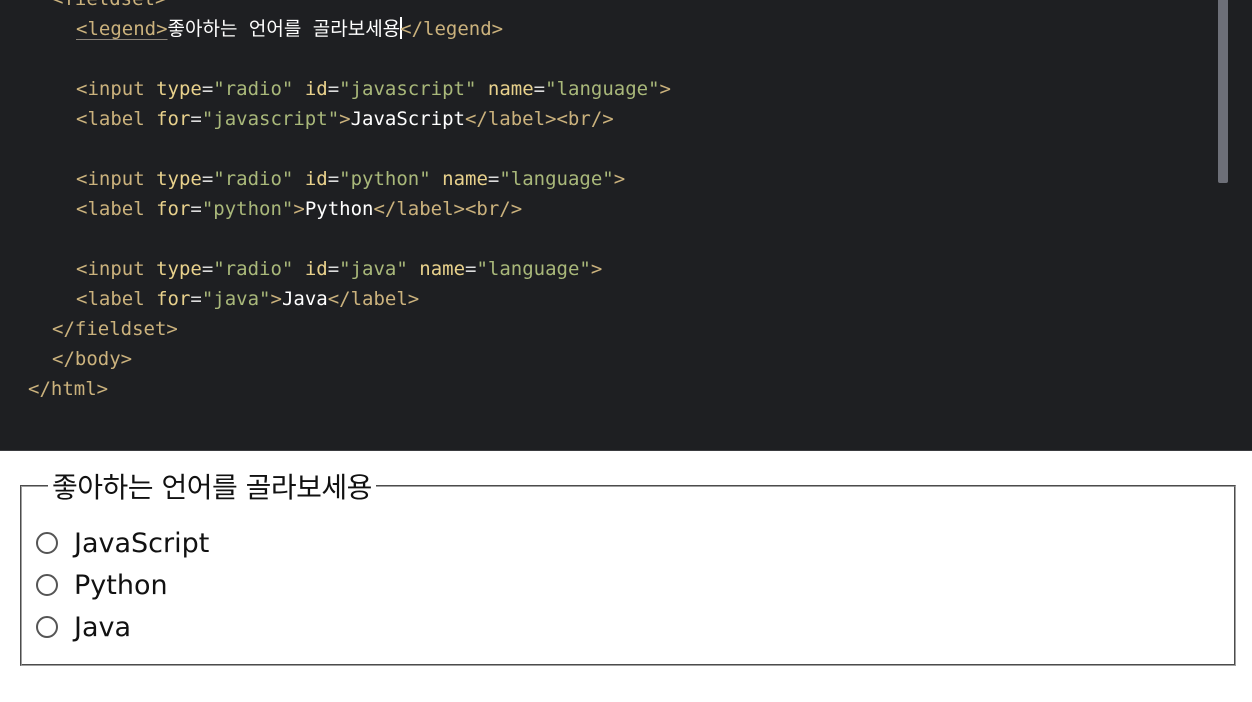  I want to click on label-java: Java, so click(102, 627).